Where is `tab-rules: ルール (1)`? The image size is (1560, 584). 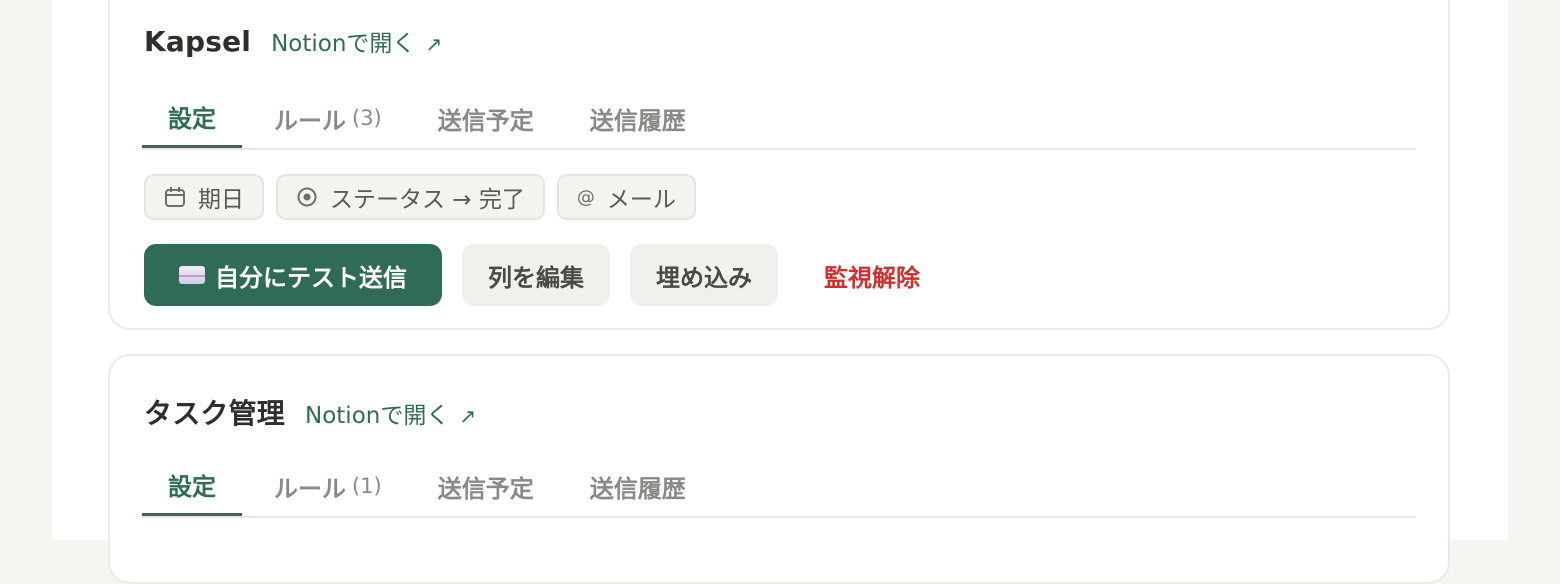 tab-rules: ルール (1) is located at coordinates (324, 486).